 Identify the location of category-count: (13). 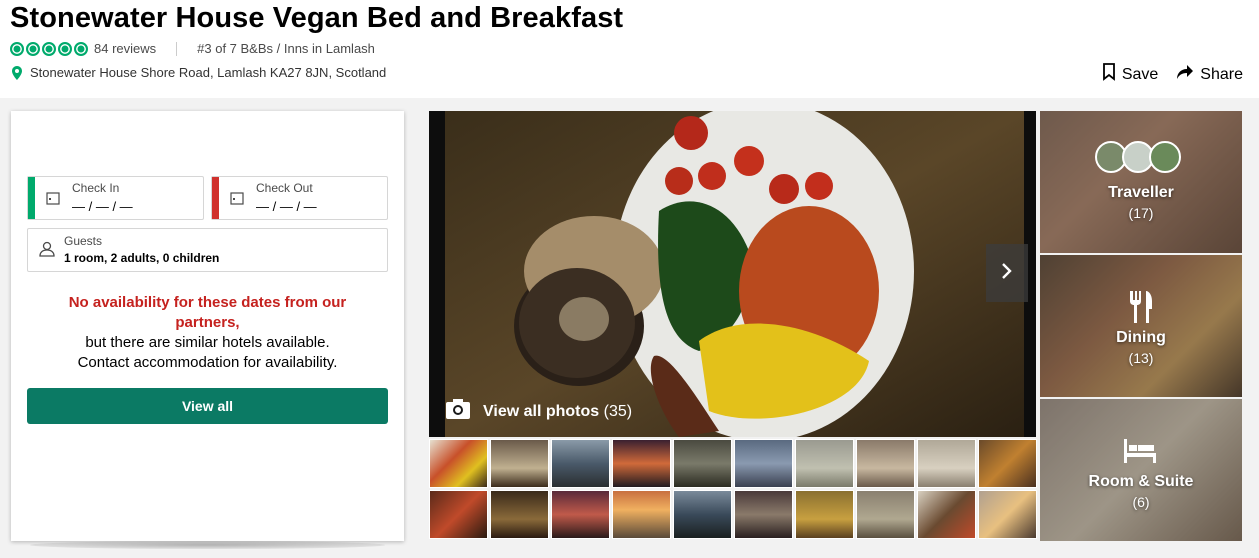
(1141, 358).